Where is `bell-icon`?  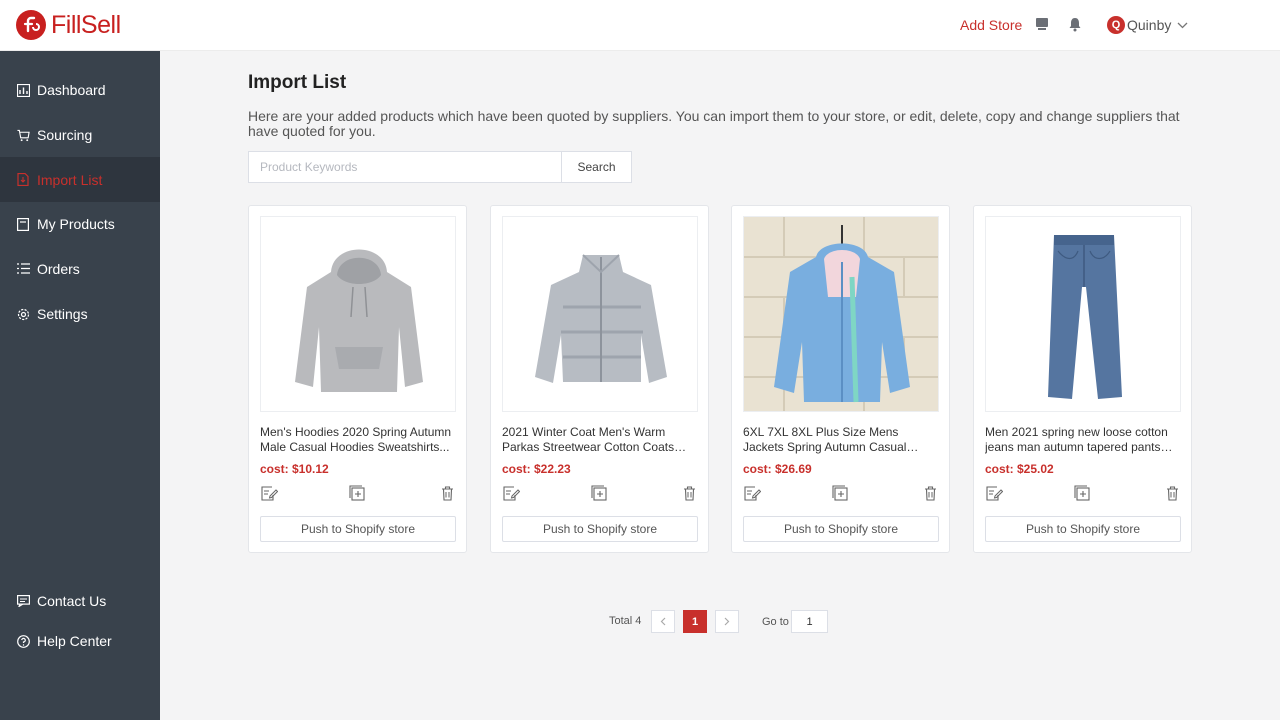 bell-icon is located at coordinates (1076, 25).